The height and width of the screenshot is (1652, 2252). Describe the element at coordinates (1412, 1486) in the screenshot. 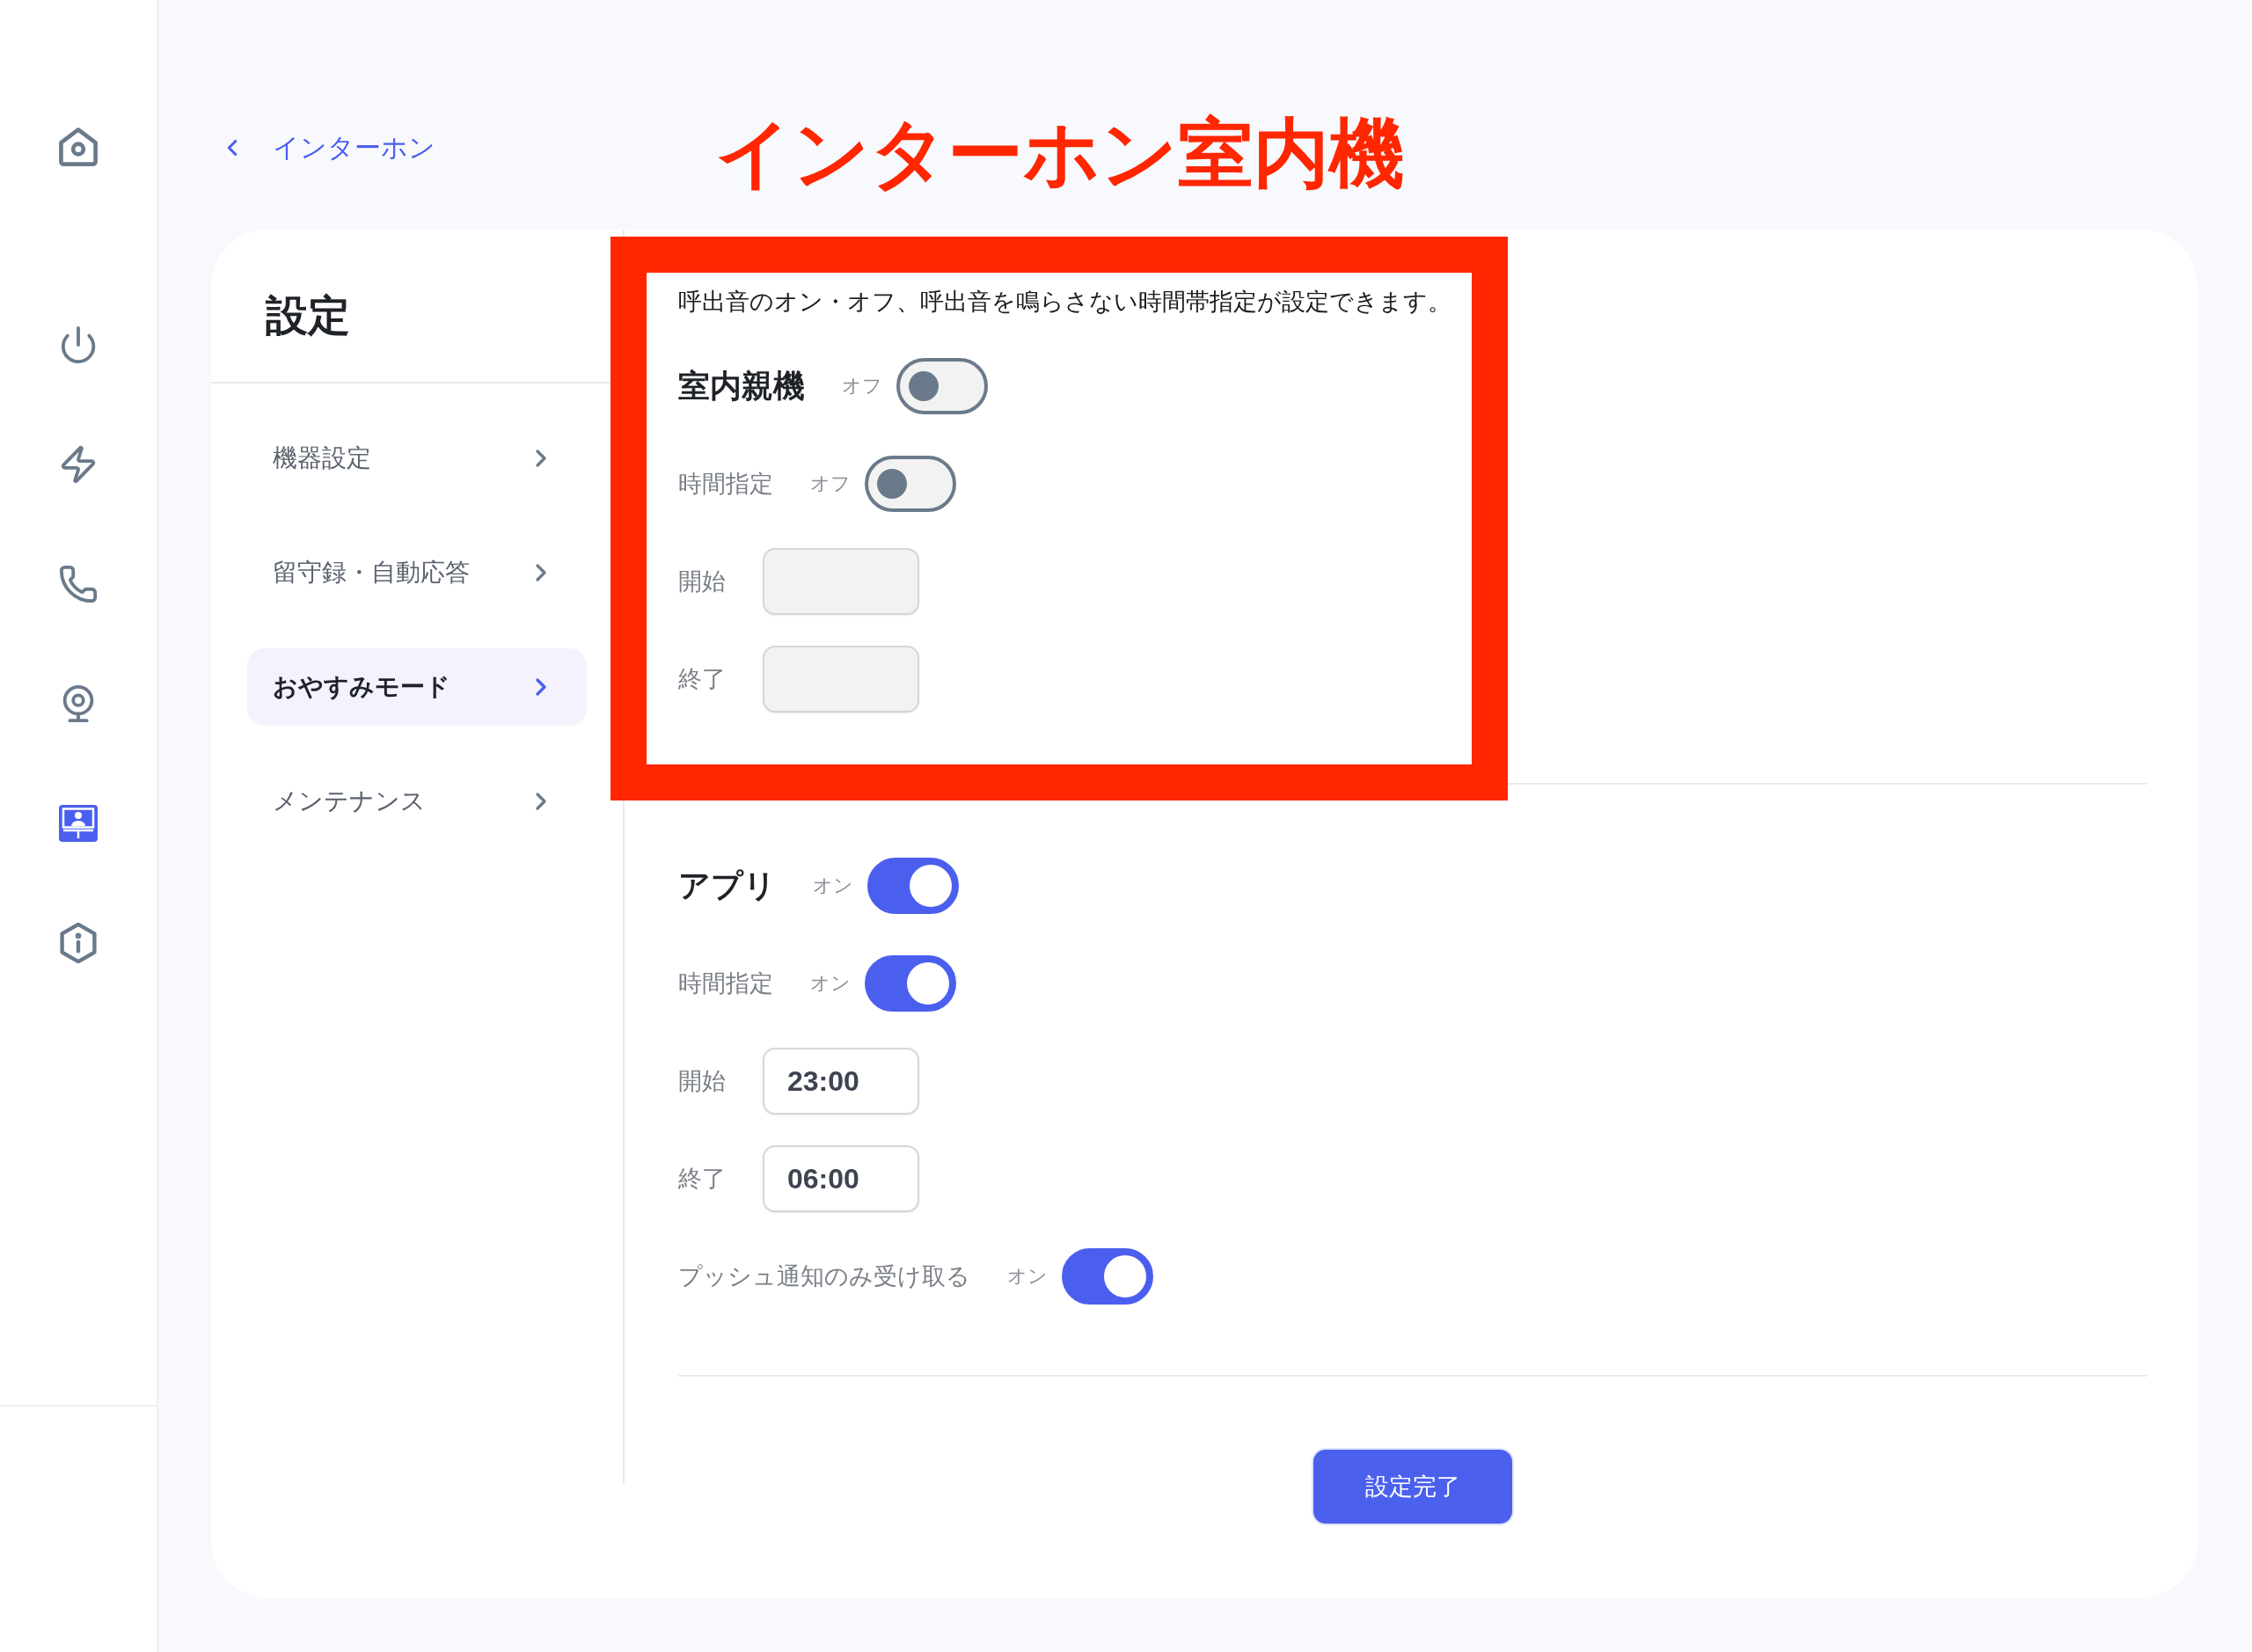

I see `finish-settings-button: 設定完了` at that location.